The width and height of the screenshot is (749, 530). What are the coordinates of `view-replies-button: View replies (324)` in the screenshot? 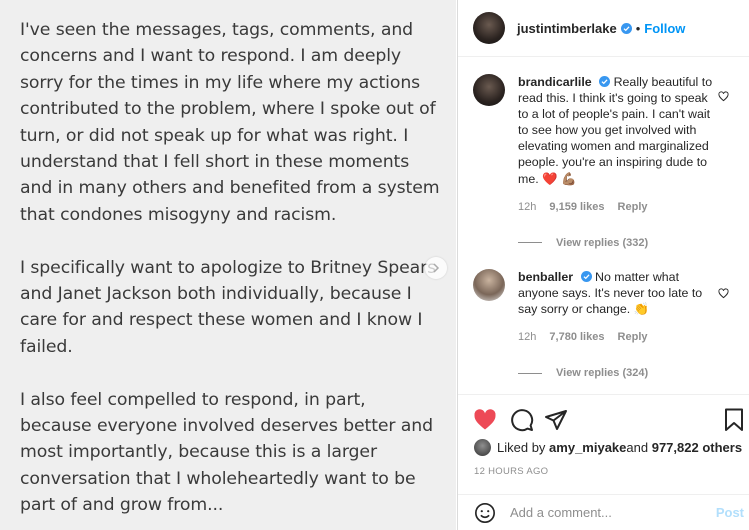 It's located at (618, 373).